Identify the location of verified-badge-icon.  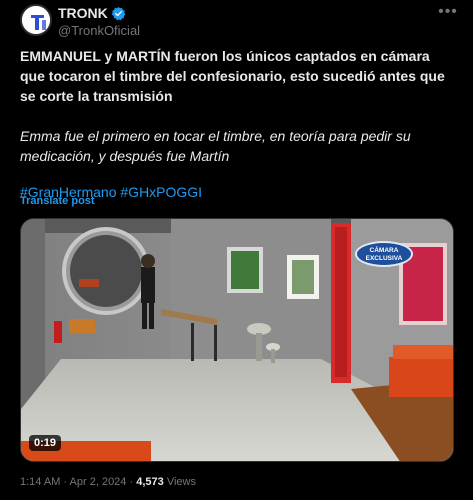
(118, 13).